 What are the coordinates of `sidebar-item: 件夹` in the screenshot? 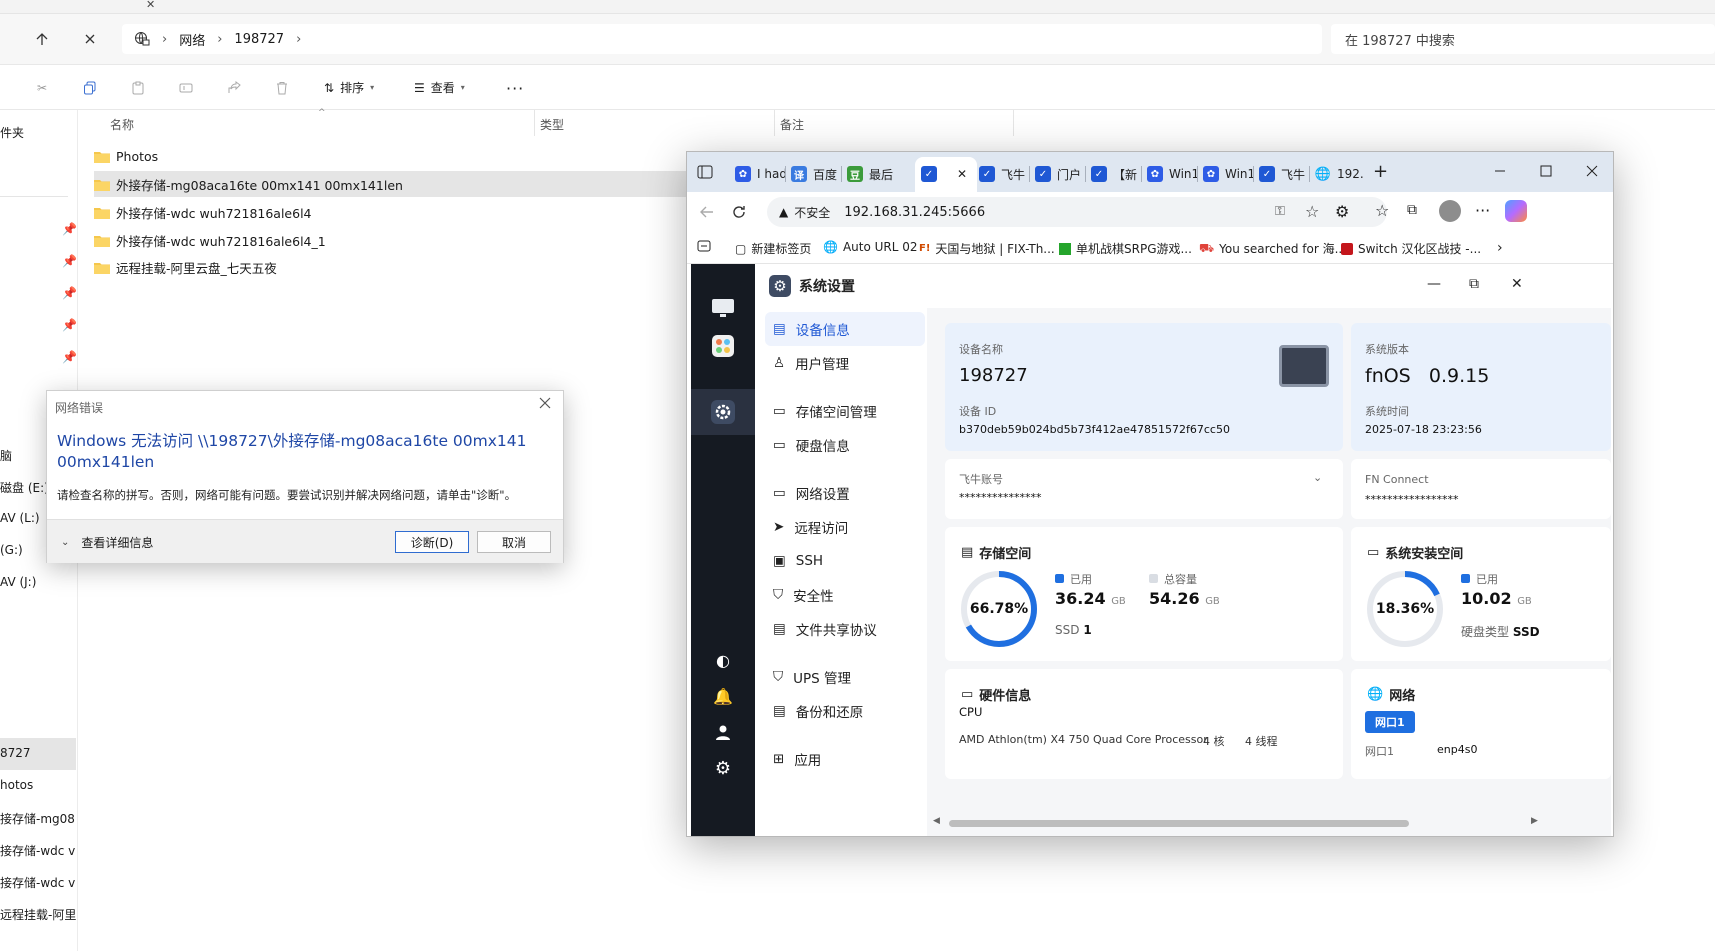 It's located at (38, 132).